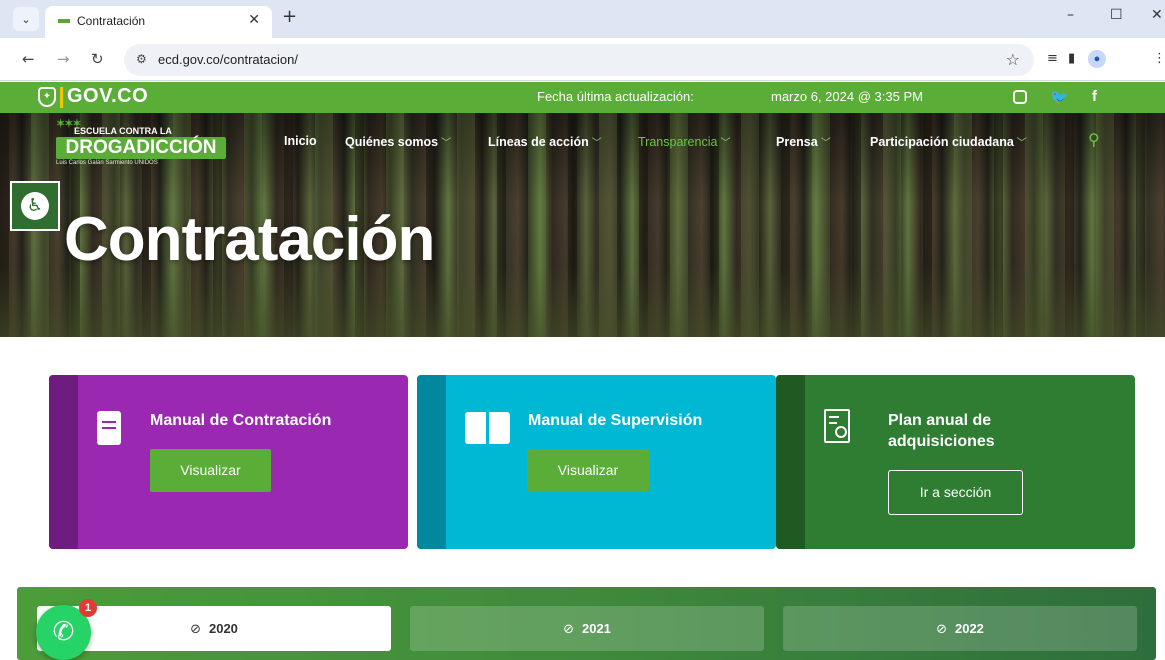 Image resolution: width=1165 pixels, height=660 pixels. I want to click on open-book-icon, so click(488, 428).